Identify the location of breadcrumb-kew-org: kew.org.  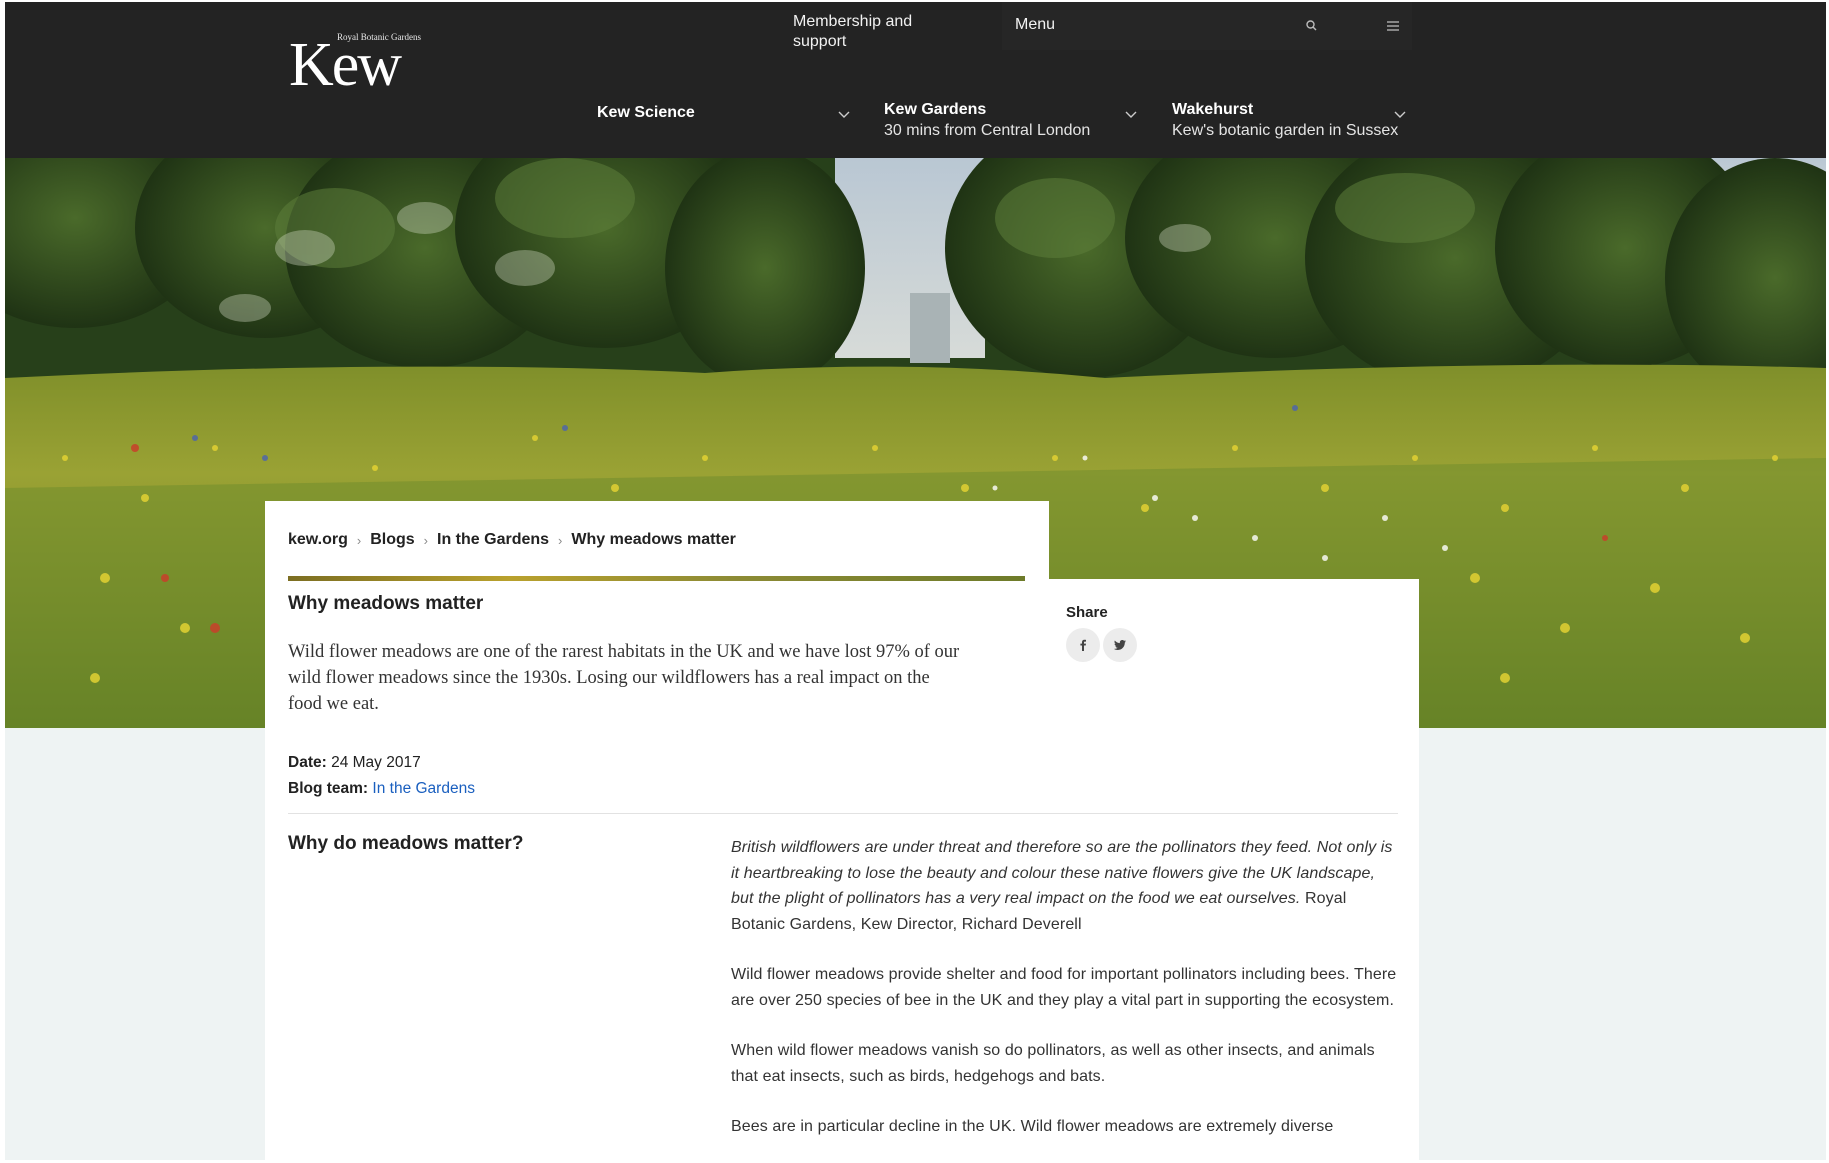
(318, 540).